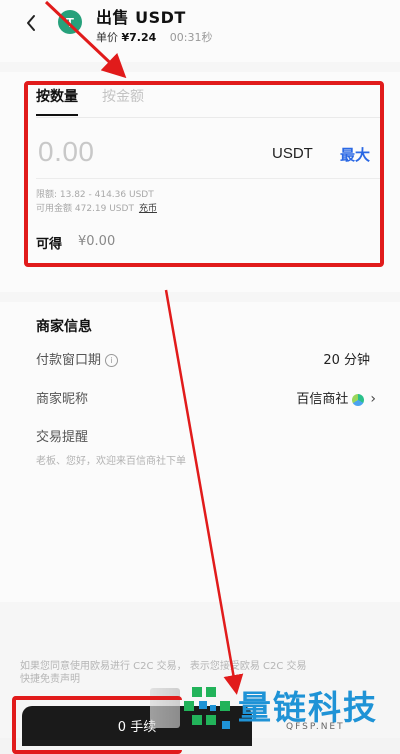 This screenshot has width=400, height=754. I want to click on payment-window-row: 付款窗口期 i, so click(77, 358).